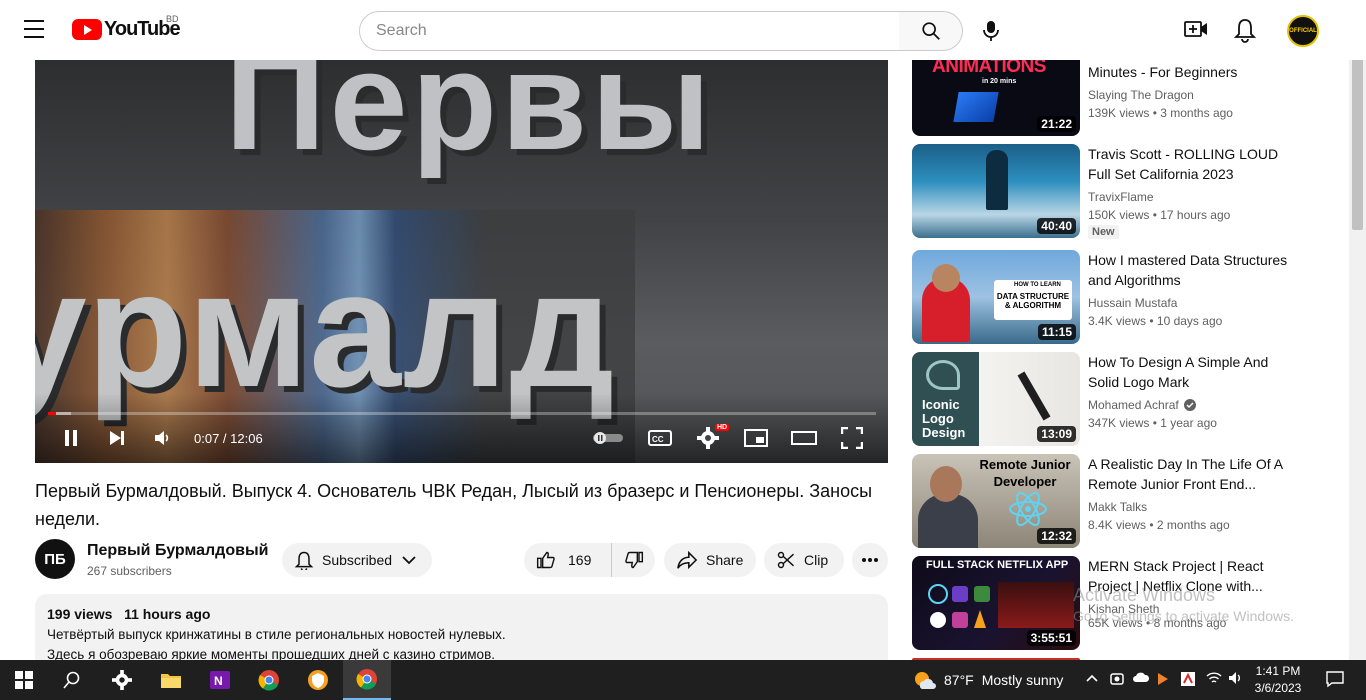 The width and height of the screenshot is (1366, 700). Describe the element at coordinates (36, 30) in the screenshot. I see `menu-icon` at that location.